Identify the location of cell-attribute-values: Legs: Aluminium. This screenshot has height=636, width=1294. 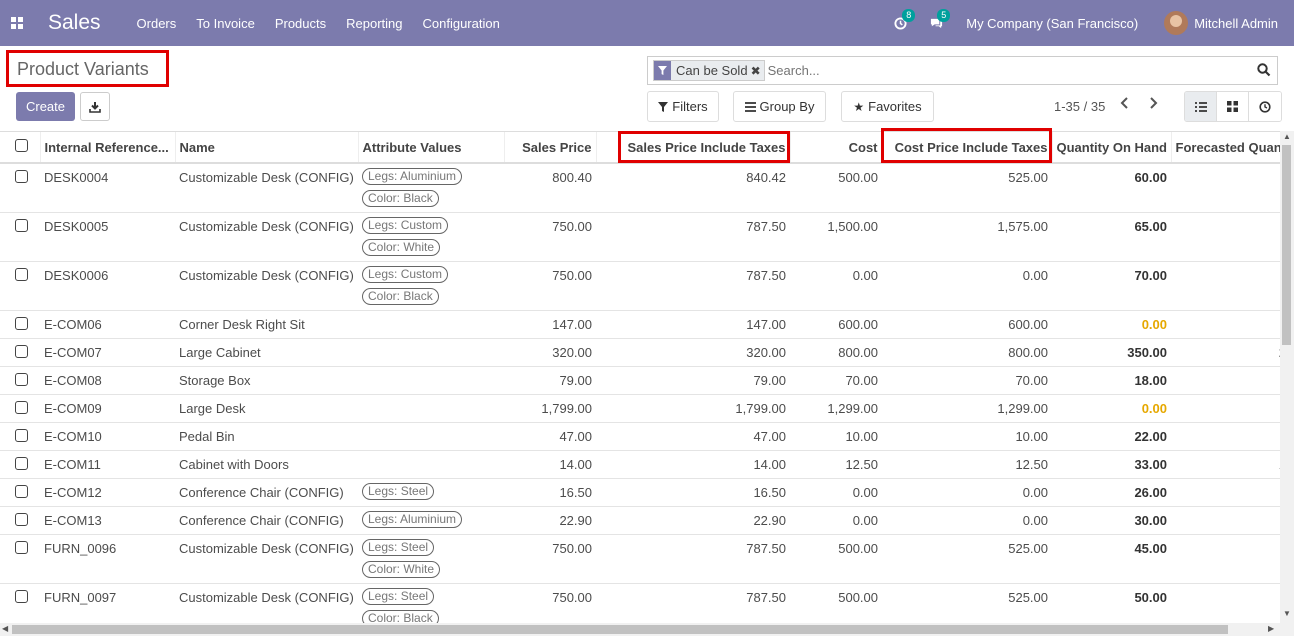
(431, 520).